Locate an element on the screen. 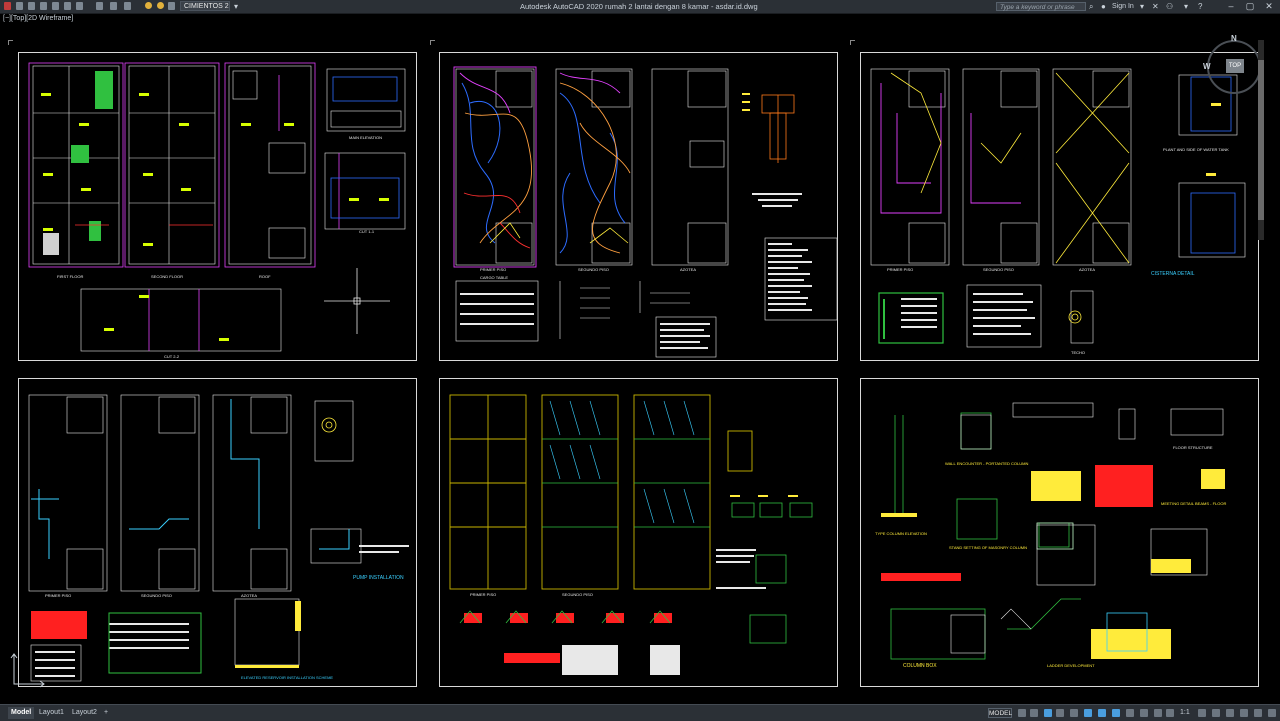 Image resolution: width=1280 pixels, height=721 pixels. match-props-icon is located at coordinates (171, 6).